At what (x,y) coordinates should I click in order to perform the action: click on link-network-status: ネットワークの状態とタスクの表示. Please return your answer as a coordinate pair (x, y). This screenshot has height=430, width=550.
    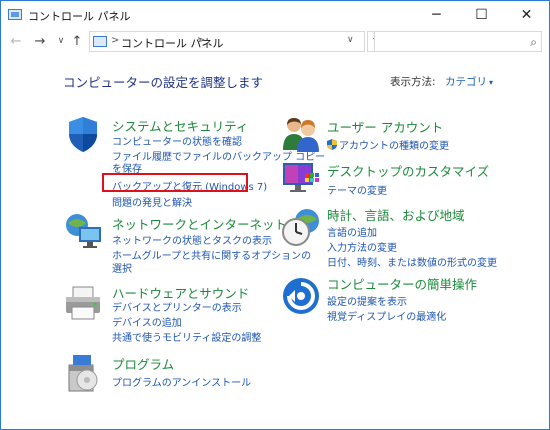
    Looking at the image, I should click on (192, 239).